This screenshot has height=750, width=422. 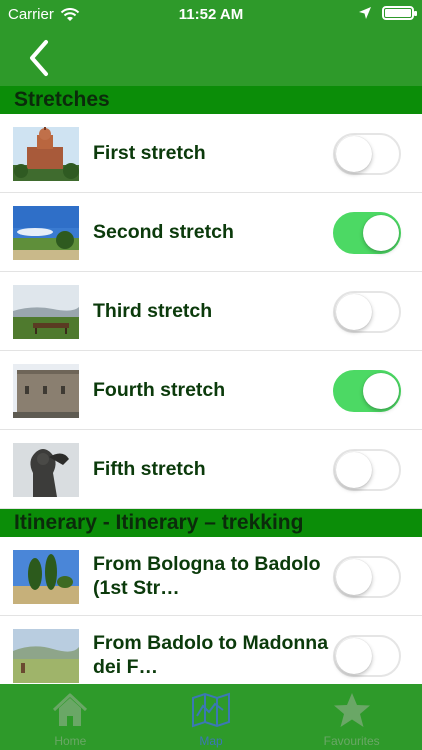 I want to click on section-title: Itinerary - Itinerary – trekking, so click(x=159, y=522).